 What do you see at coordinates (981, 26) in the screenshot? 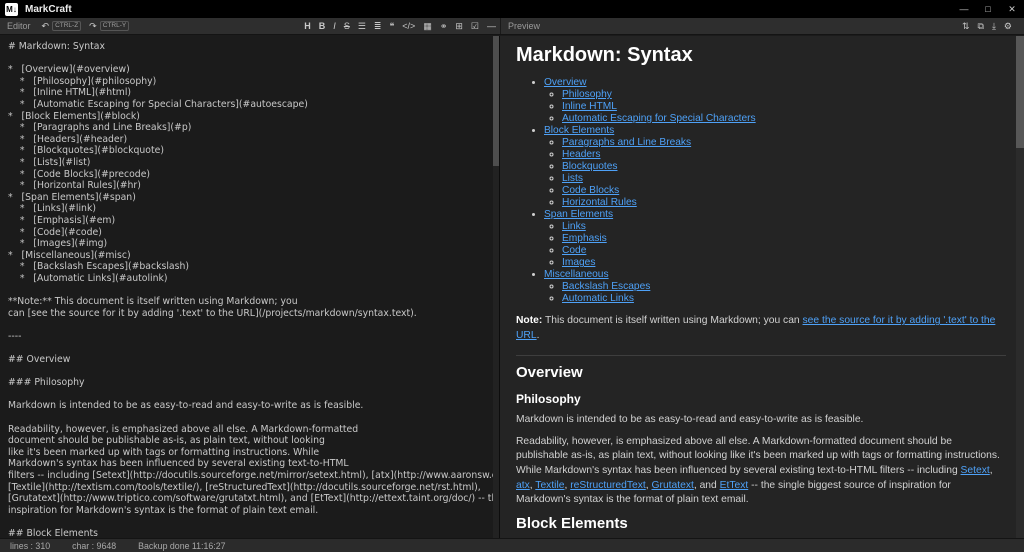
I see `copy-html-icon: ⧉` at bounding box center [981, 26].